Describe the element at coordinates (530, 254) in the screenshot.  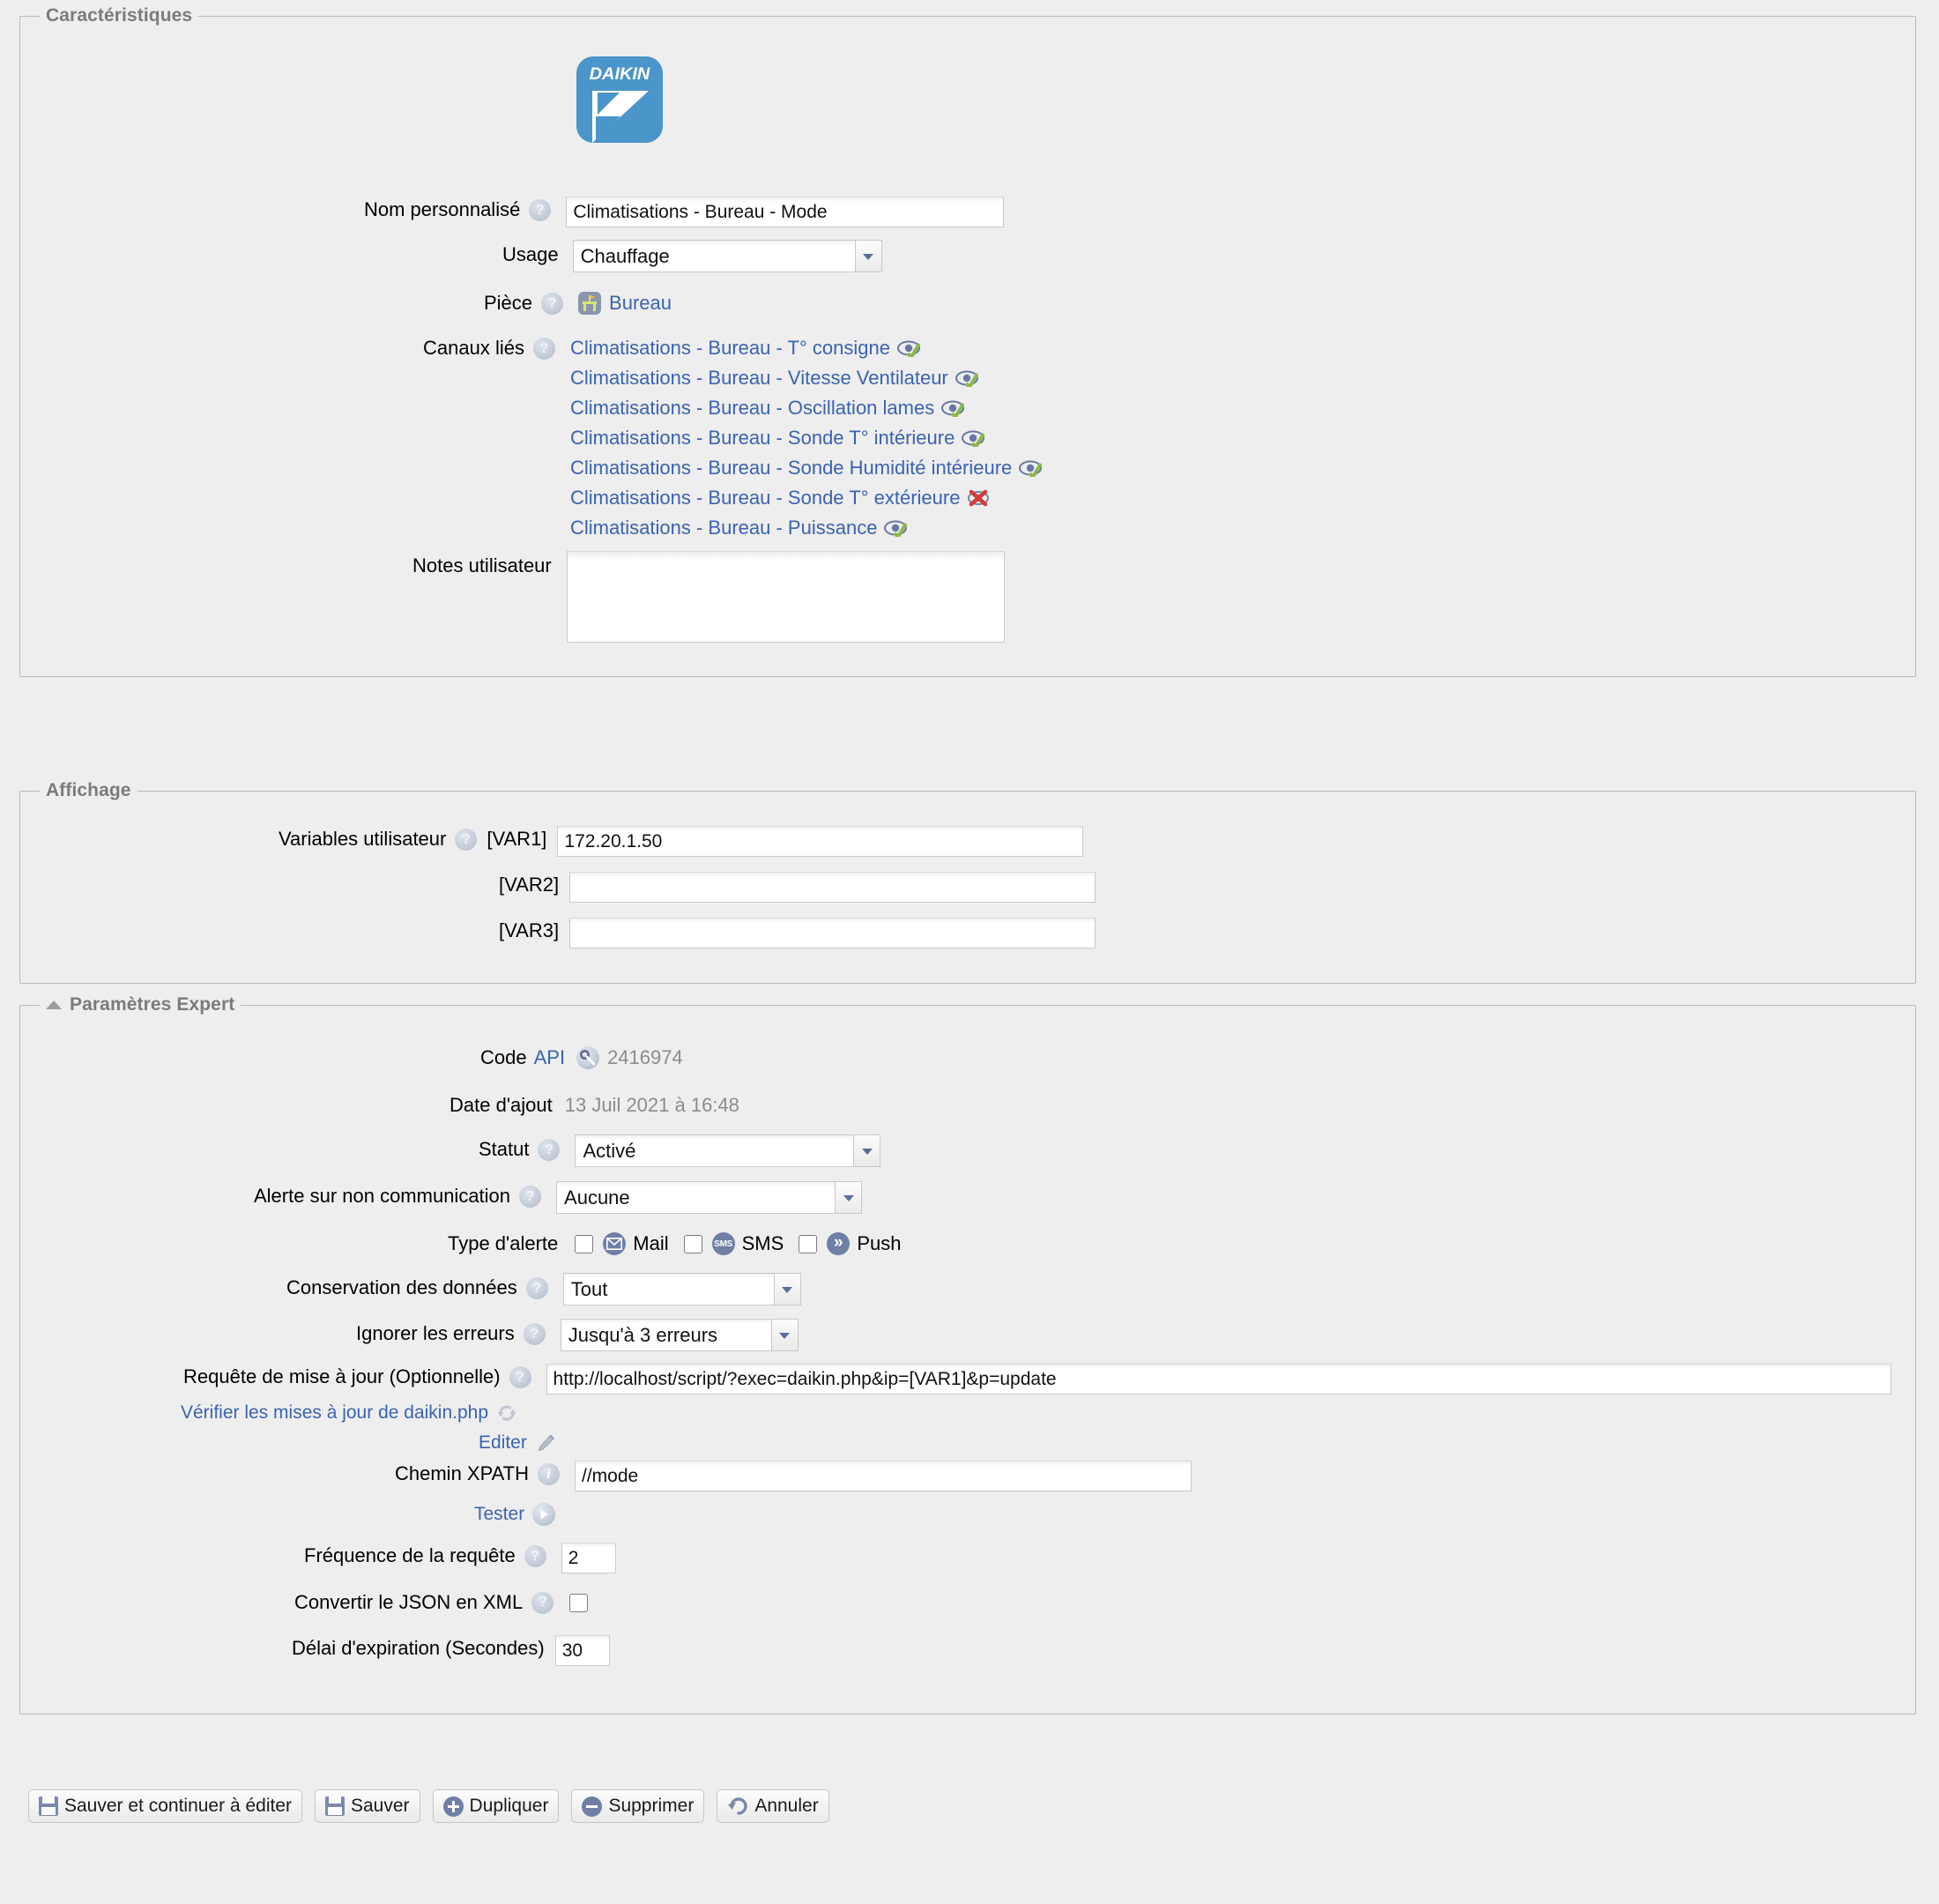
I see `usage-label: Usage` at that location.